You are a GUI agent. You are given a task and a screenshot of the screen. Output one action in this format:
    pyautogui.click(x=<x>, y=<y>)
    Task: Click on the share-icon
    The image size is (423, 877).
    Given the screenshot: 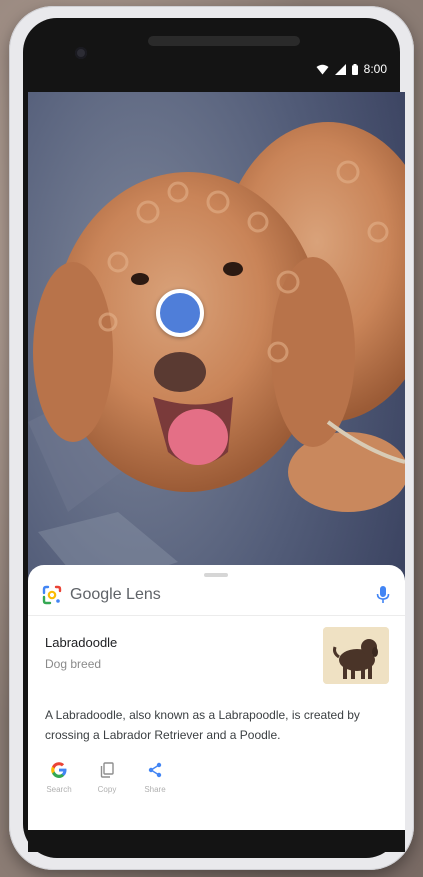 What is the action you would take?
    pyautogui.click(x=155, y=770)
    